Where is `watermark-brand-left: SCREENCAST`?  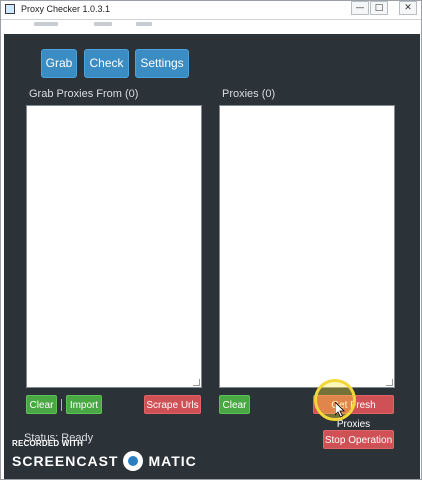 watermark-brand-left: SCREENCAST is located at coordinates (65, 461).